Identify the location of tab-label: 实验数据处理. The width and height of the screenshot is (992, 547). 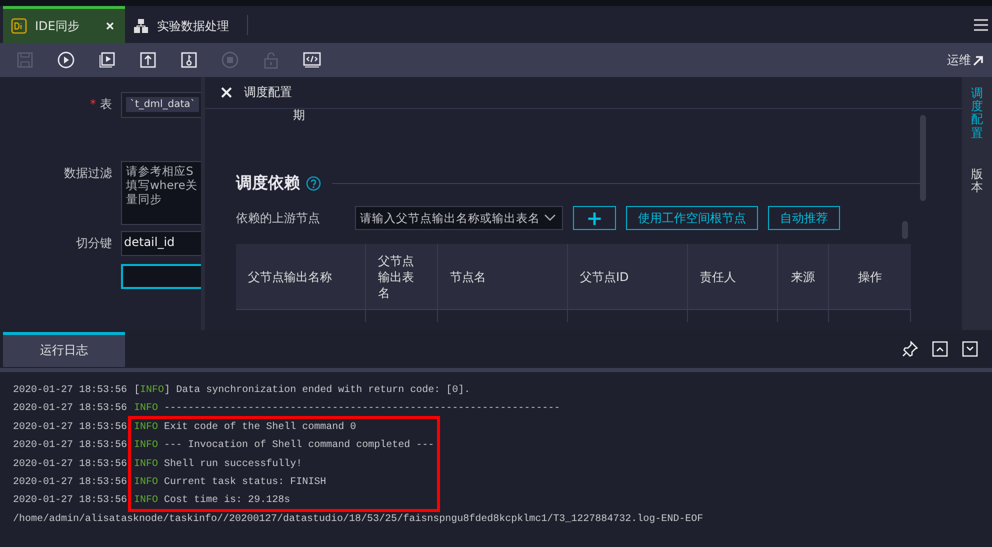
(193, 26).